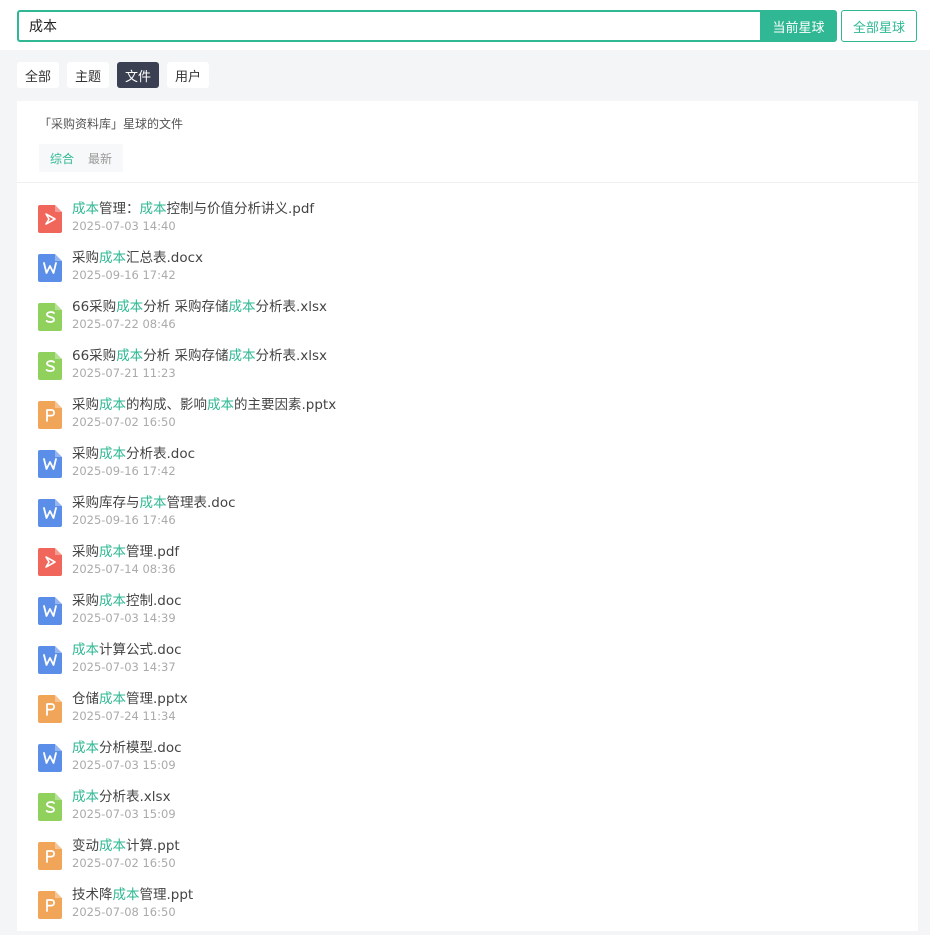 This screenshot has height=935, width=930. What do you see at coordinates (478, 616) in the screenshot?
I see `file-item: 采购成本控制.doc 2025-07-03 14:39` at bounding box center [478, 616].